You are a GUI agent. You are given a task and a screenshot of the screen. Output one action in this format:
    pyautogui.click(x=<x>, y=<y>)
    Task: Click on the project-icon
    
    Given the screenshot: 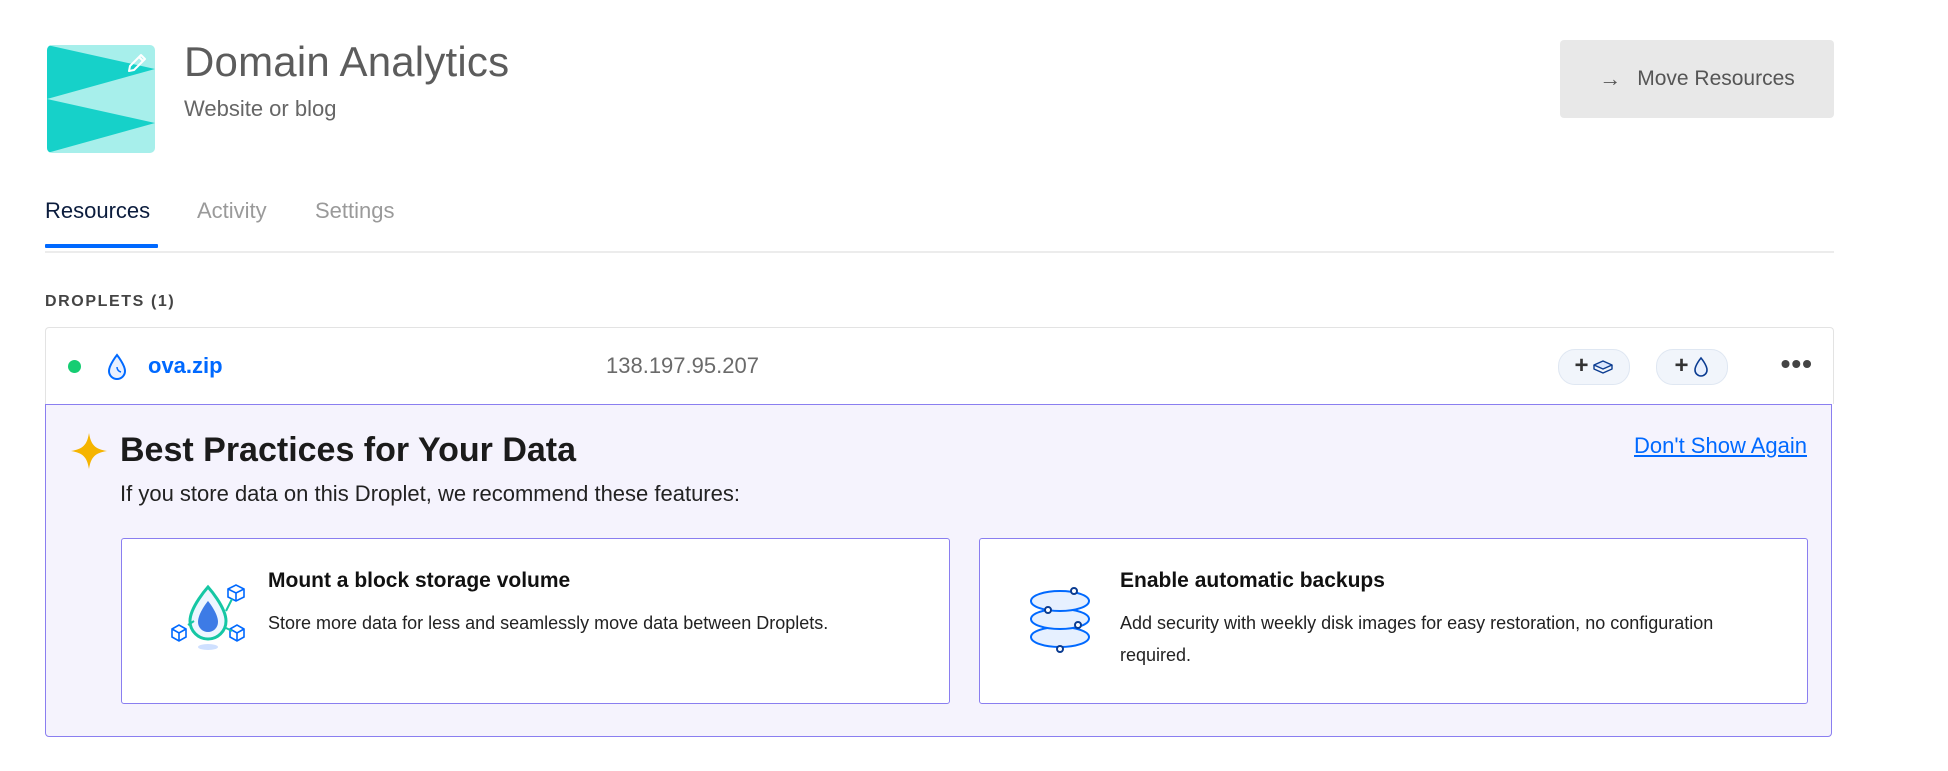 What is the action you would take?
    pyautogui.click(x=101, y=99)
    